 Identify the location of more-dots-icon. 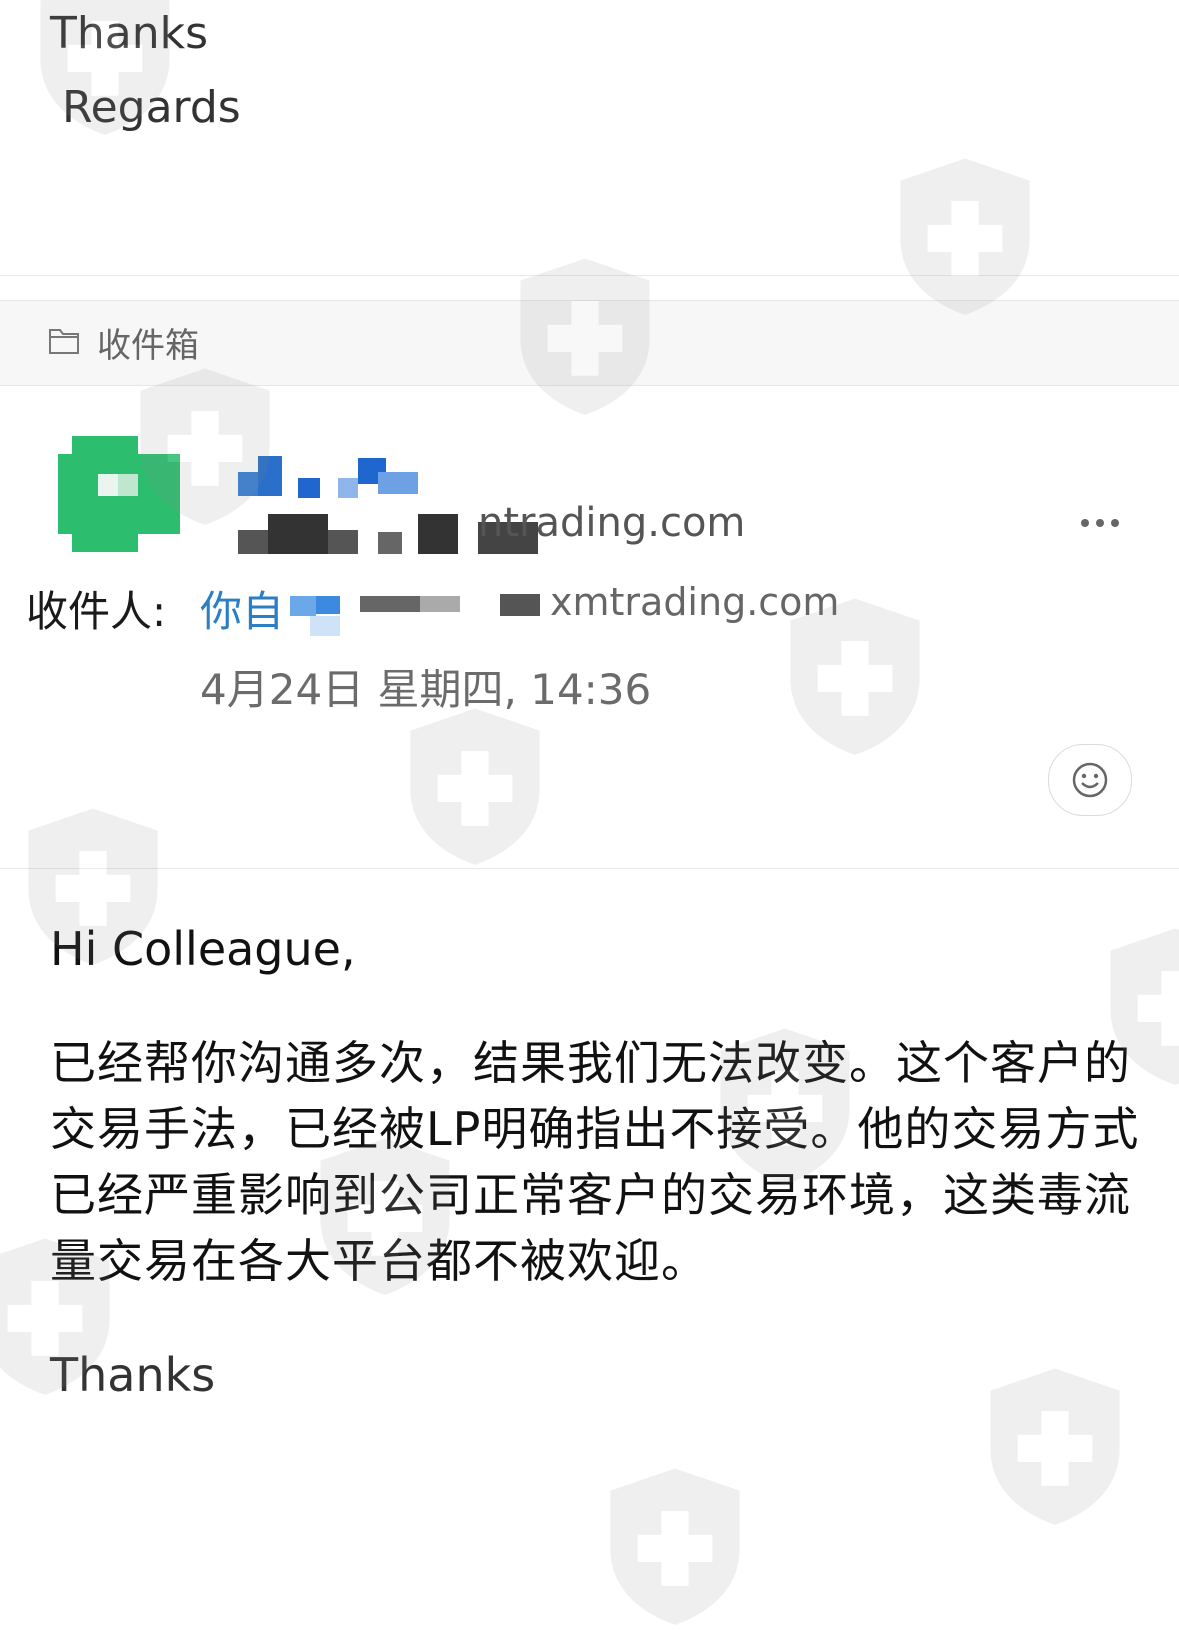
(1100, 523).